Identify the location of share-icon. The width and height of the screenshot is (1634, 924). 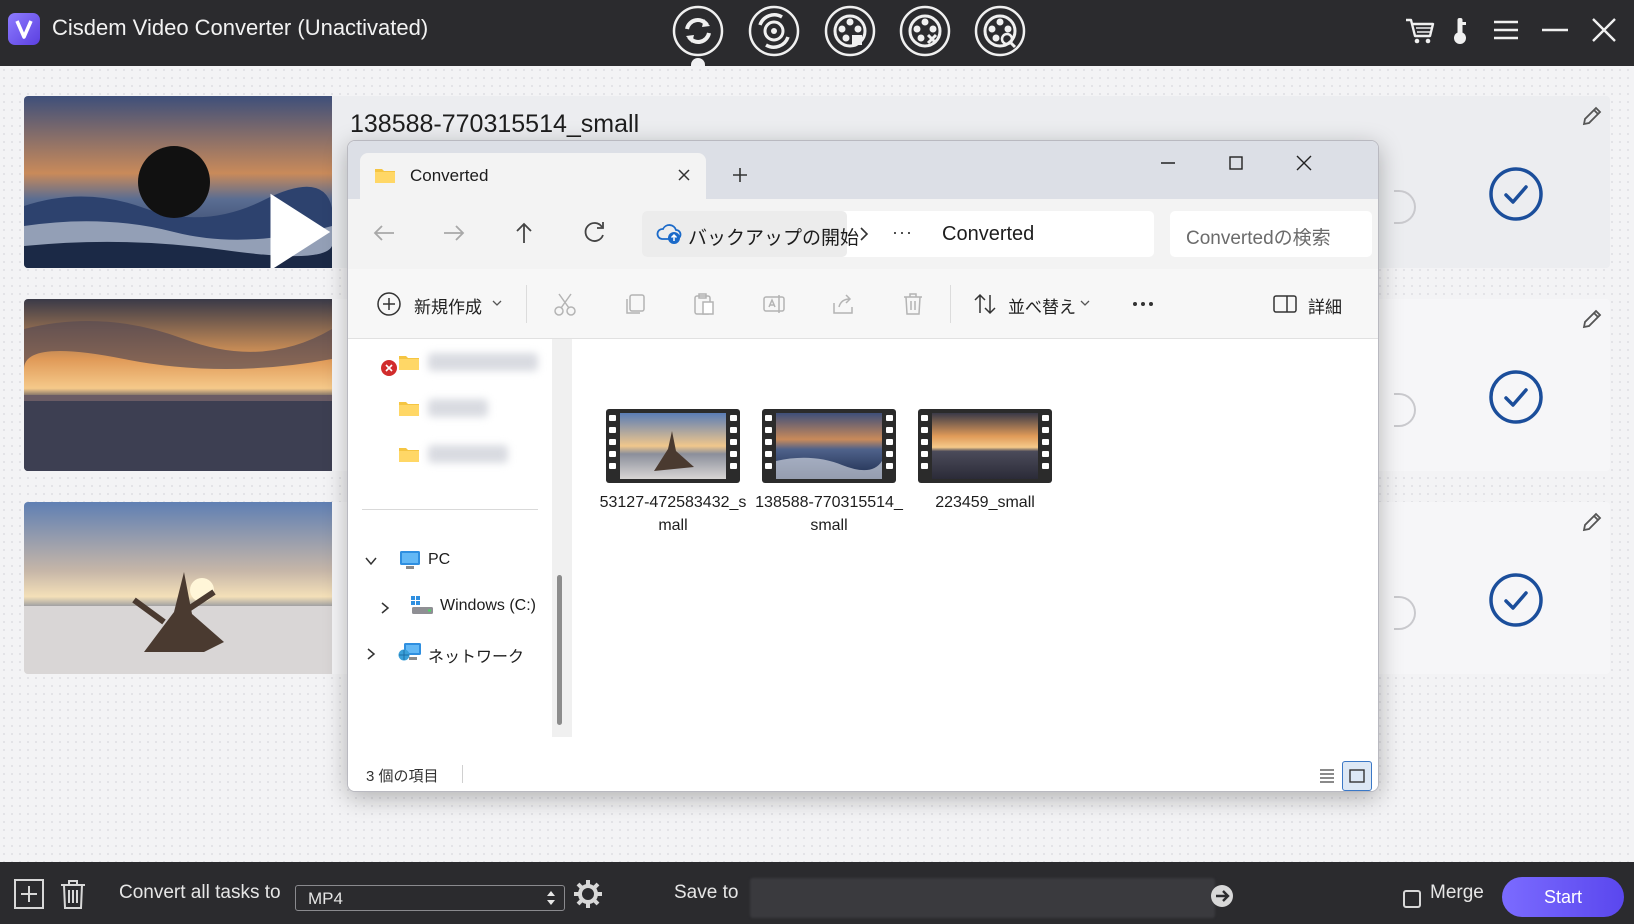
(843, 304).